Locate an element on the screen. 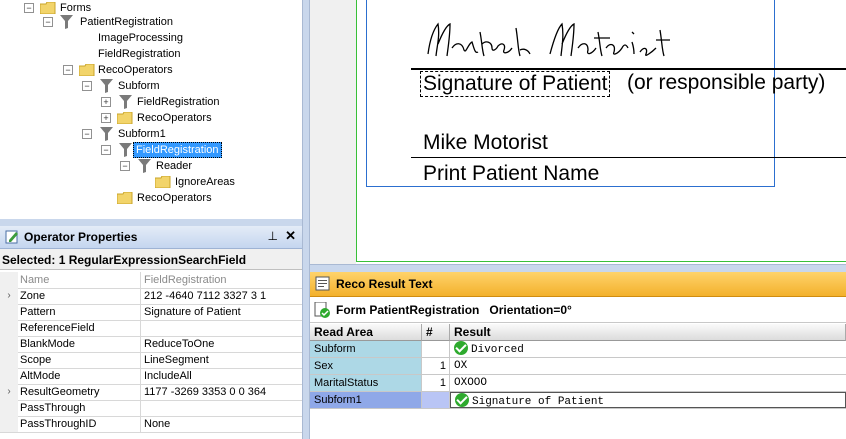  form-boundary-line is located at coordinates (601, 261).